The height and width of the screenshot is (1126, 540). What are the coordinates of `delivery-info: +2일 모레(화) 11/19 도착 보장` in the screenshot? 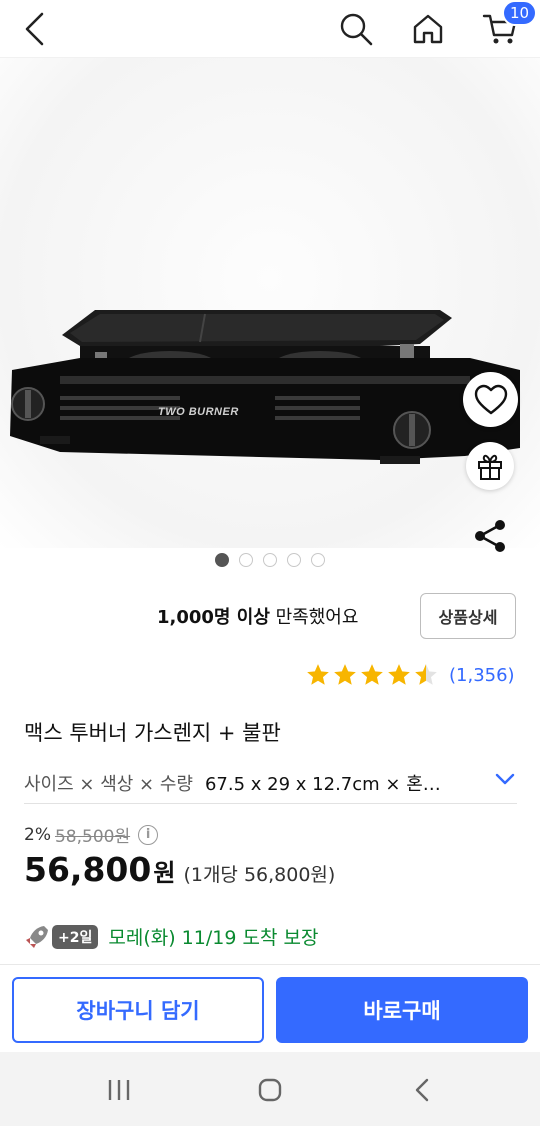 It's located at (171, 936).